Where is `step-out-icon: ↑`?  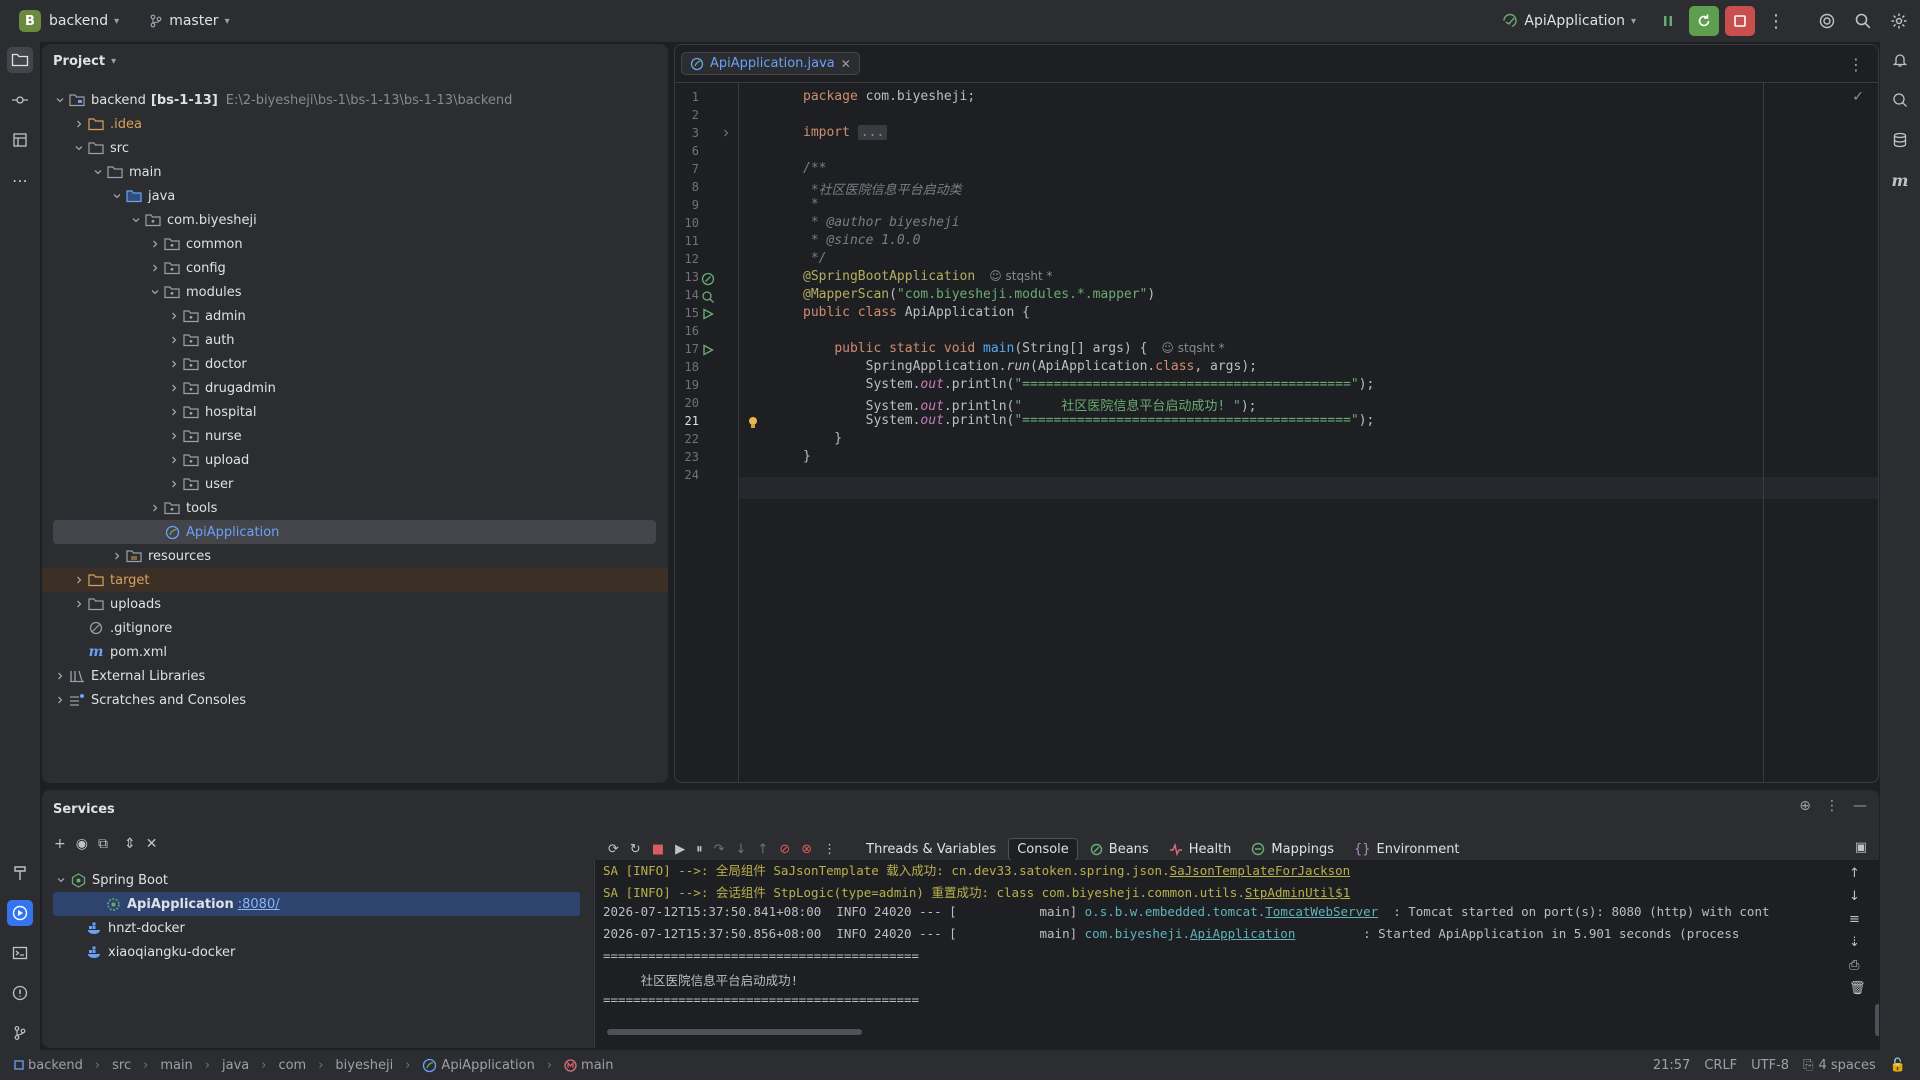
step-out-icon: ↑ is located at coordinates (762, 849).